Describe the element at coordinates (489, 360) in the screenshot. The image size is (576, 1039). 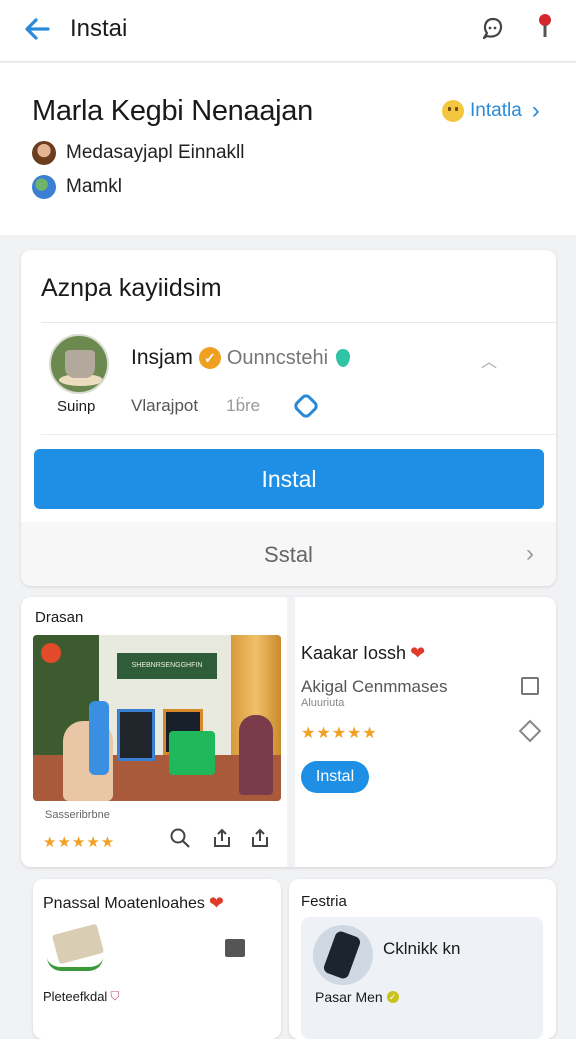
I see `caret-up-icon: ︿` at that location.